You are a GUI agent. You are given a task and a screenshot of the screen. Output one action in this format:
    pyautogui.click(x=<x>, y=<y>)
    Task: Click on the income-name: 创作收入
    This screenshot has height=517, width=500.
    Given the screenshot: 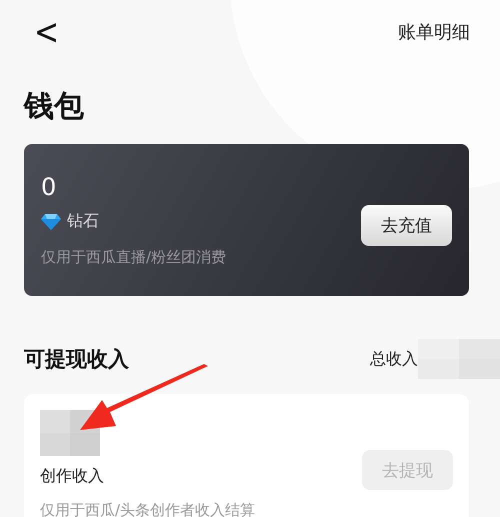 What is the action you would take?
    pyautogui.click(x=72, y=476)
    